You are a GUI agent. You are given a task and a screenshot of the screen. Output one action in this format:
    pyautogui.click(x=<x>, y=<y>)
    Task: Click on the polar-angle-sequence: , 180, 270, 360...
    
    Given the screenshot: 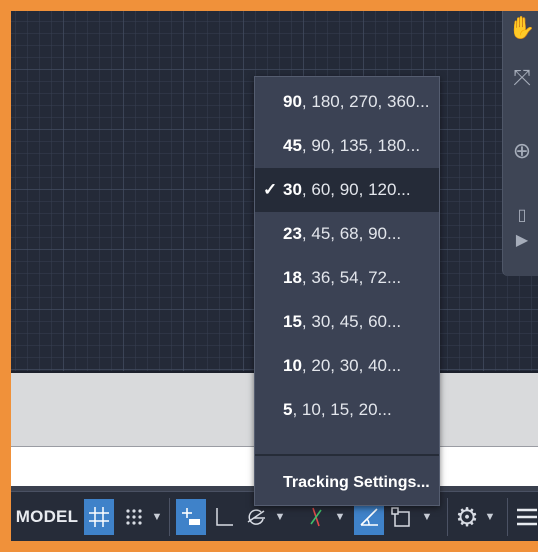 What is the action you would take?
    pyautogui.click(x=365, y=101)
    